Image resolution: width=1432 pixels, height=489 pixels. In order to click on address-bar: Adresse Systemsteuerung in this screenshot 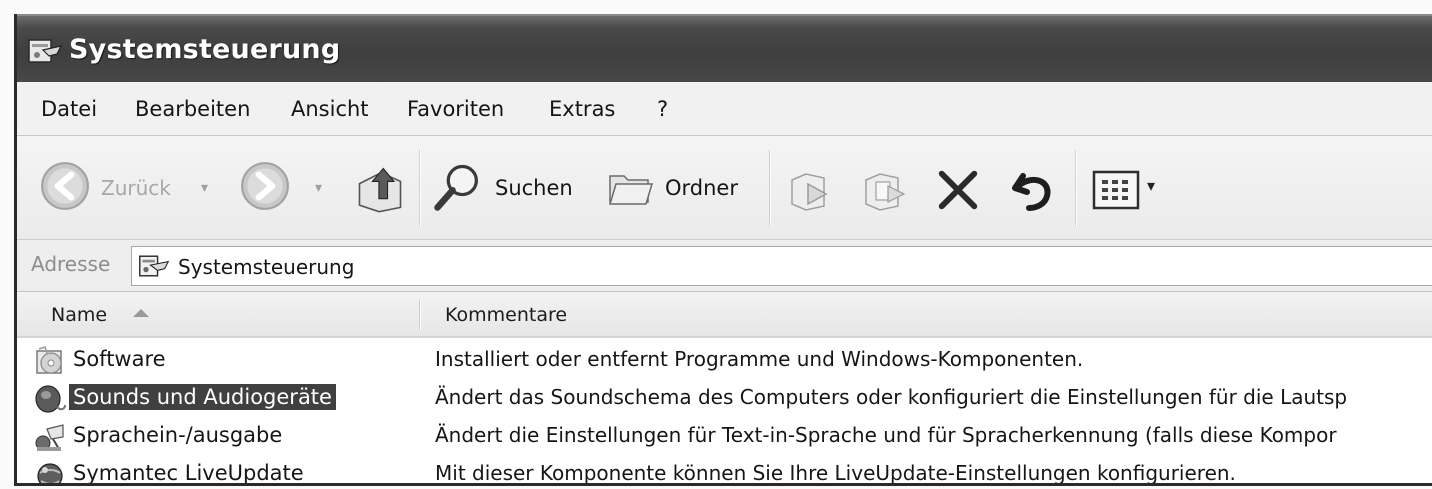, I will do `click(724, 266)`.